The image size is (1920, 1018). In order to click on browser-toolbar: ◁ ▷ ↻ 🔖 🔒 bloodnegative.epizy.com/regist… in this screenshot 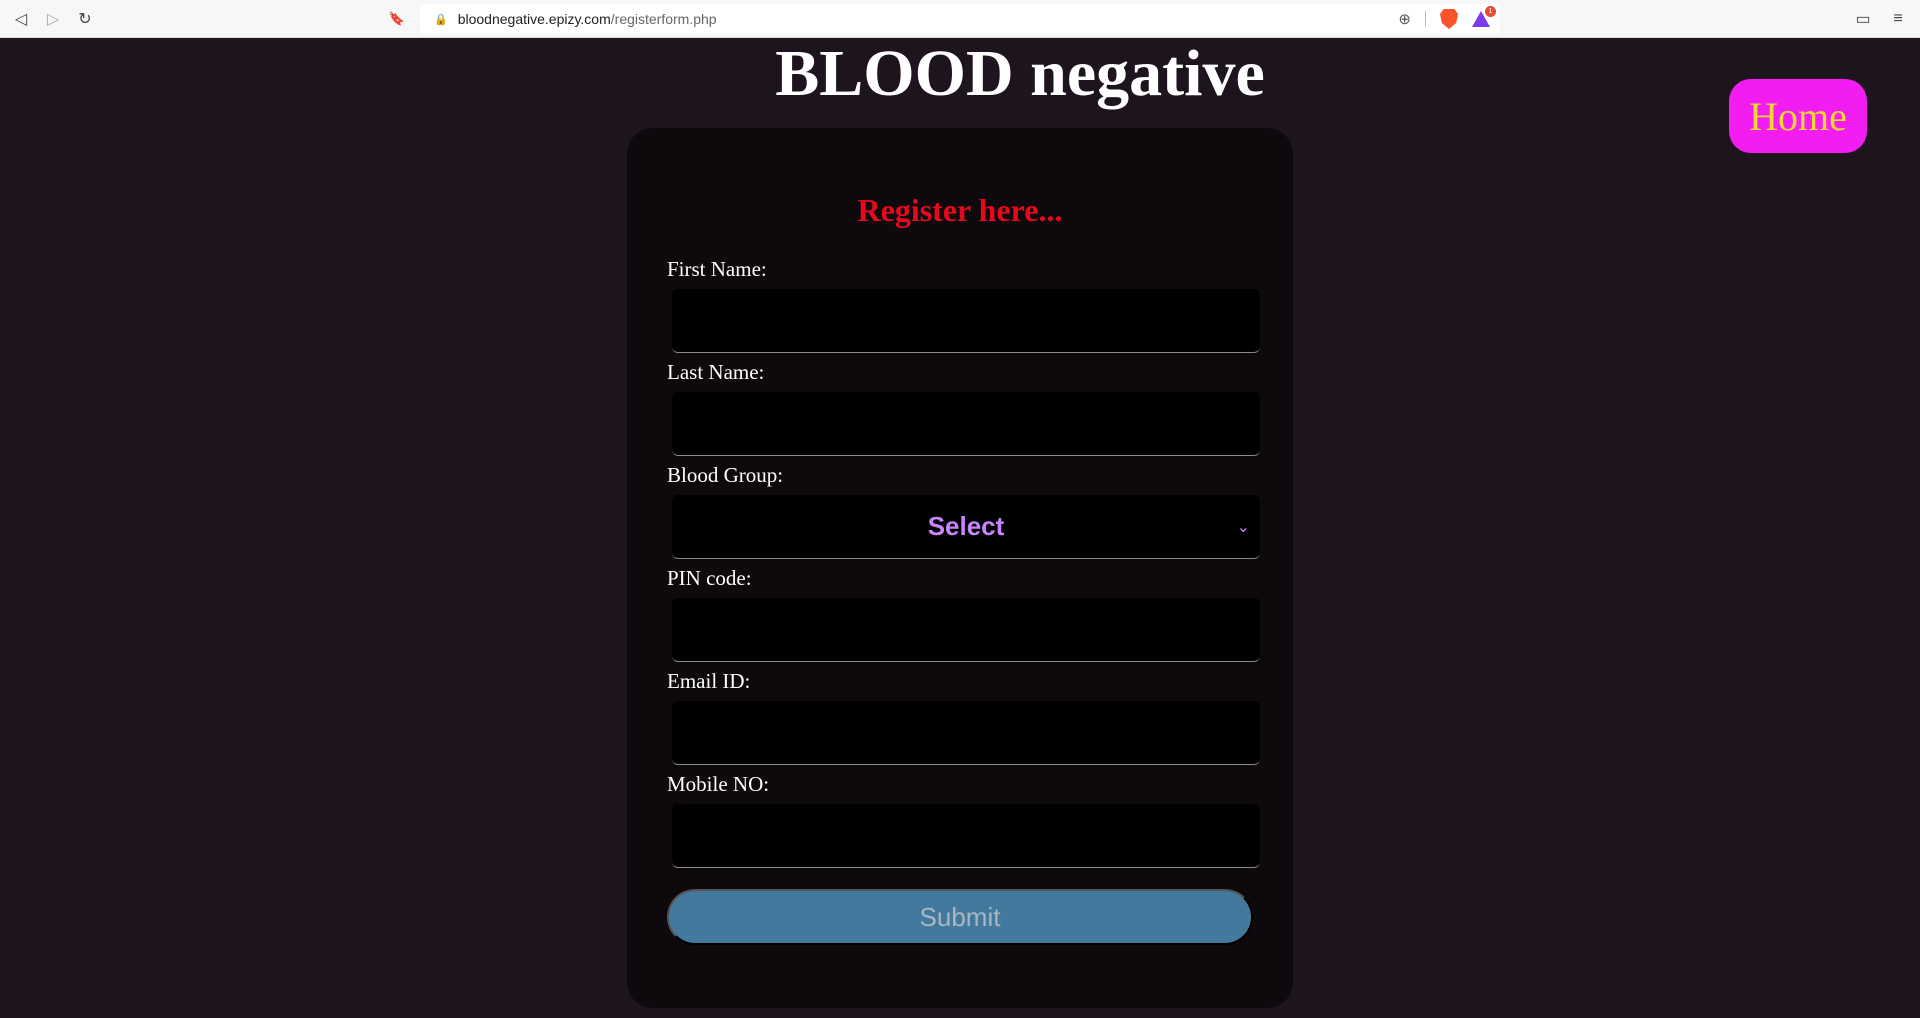, I will do `click(960, 19)`.